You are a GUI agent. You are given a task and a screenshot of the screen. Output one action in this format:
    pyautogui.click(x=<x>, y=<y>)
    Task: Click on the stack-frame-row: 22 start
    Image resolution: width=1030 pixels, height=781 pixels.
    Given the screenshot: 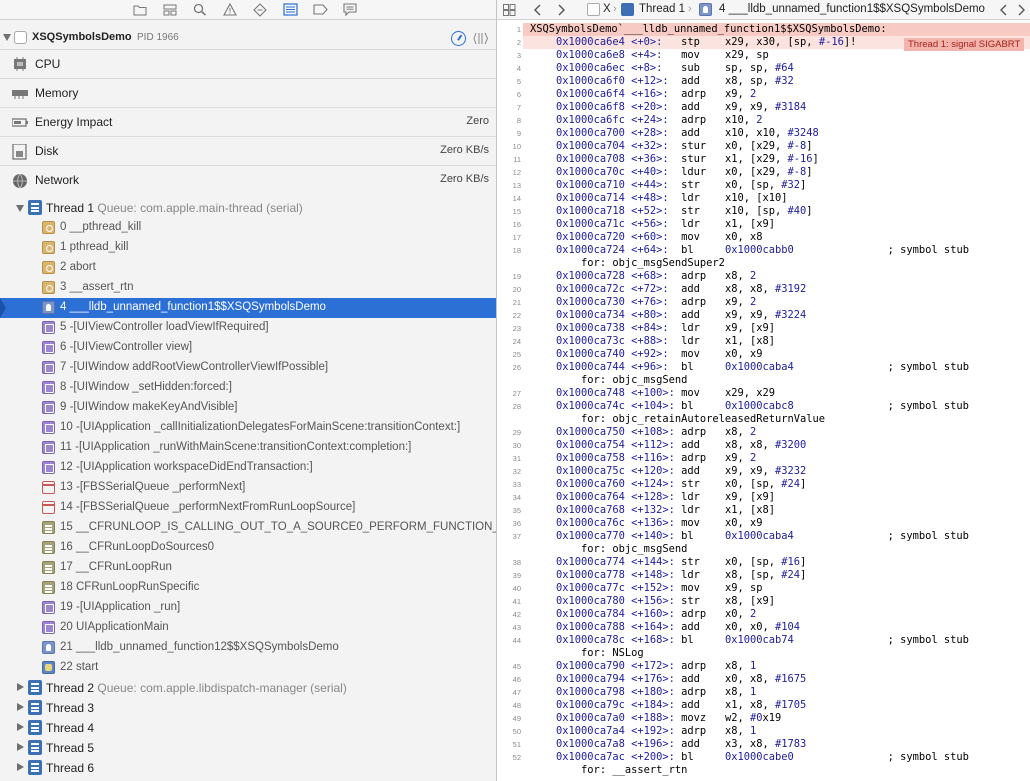 What is the action you would take?
    pyautogui.click(x=248, y=668)
    